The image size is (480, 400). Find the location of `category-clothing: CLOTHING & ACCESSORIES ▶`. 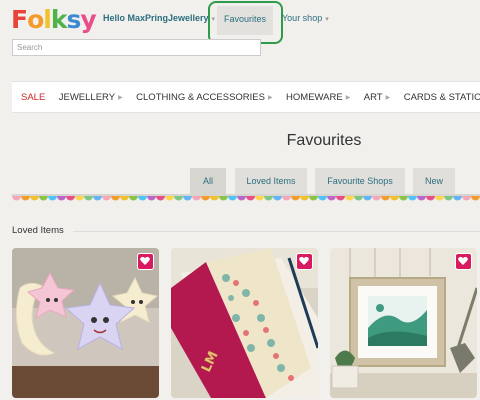

category-clothing: CLOTHING & ACCESSORIES ▶ is located at coordinates (204, 97).